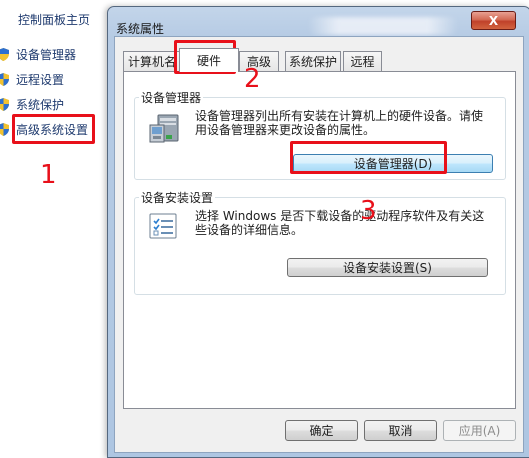 This screenshot has width=529, height=458. I want to click on dialog-title: 系统属性, so click(140, 29).